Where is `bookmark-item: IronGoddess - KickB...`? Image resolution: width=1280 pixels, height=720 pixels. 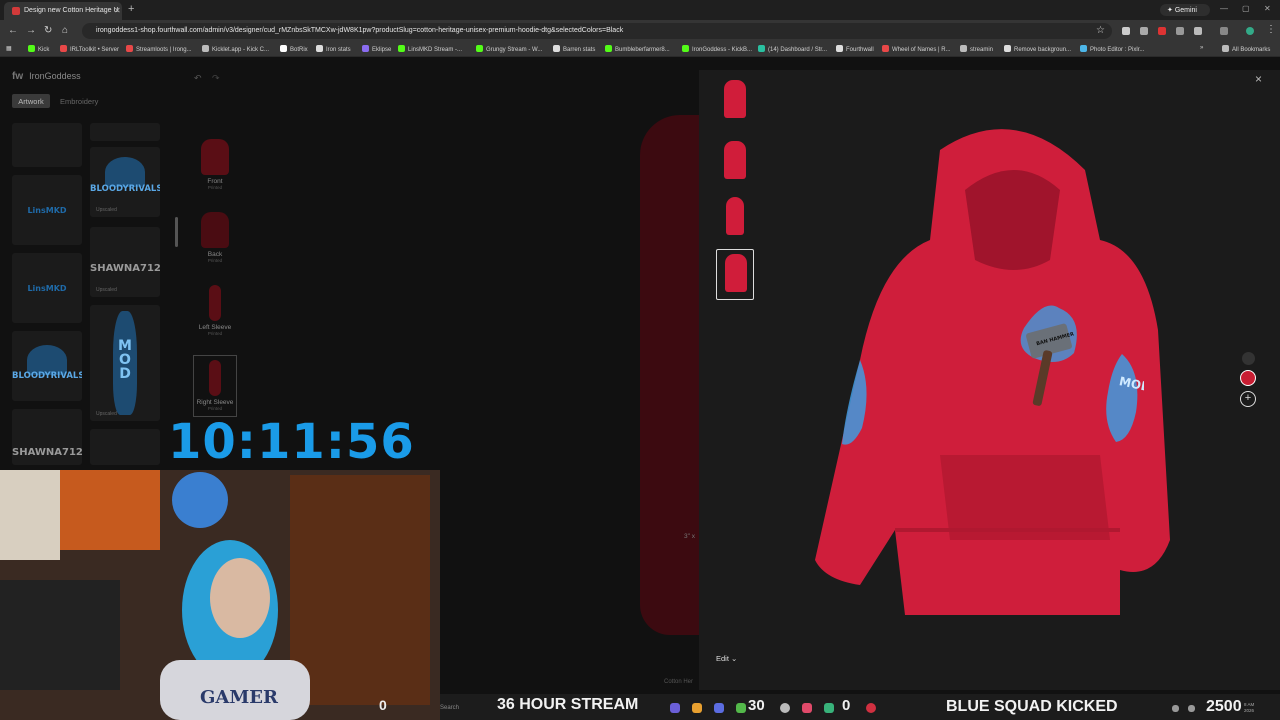
bookmark-item: IronGoddess - KickB... is located at coordinates (717, 49).